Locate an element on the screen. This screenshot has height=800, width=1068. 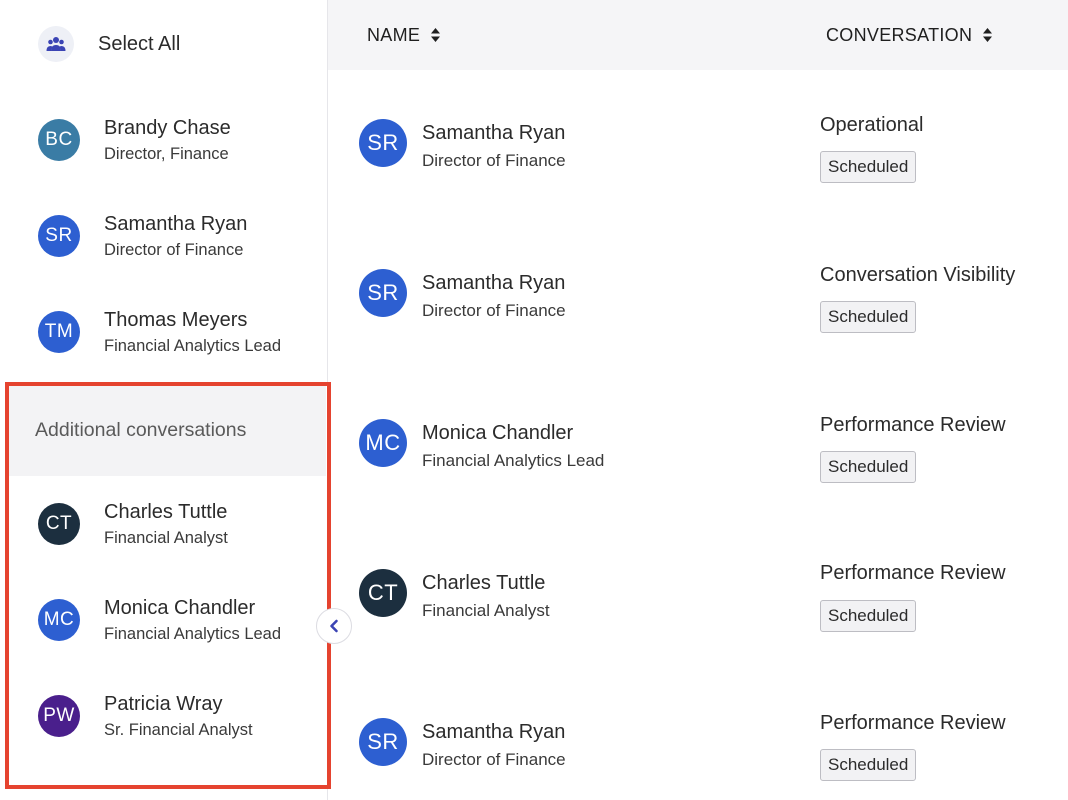
collapse-sidebar-button is located at coordinates (334, 626).